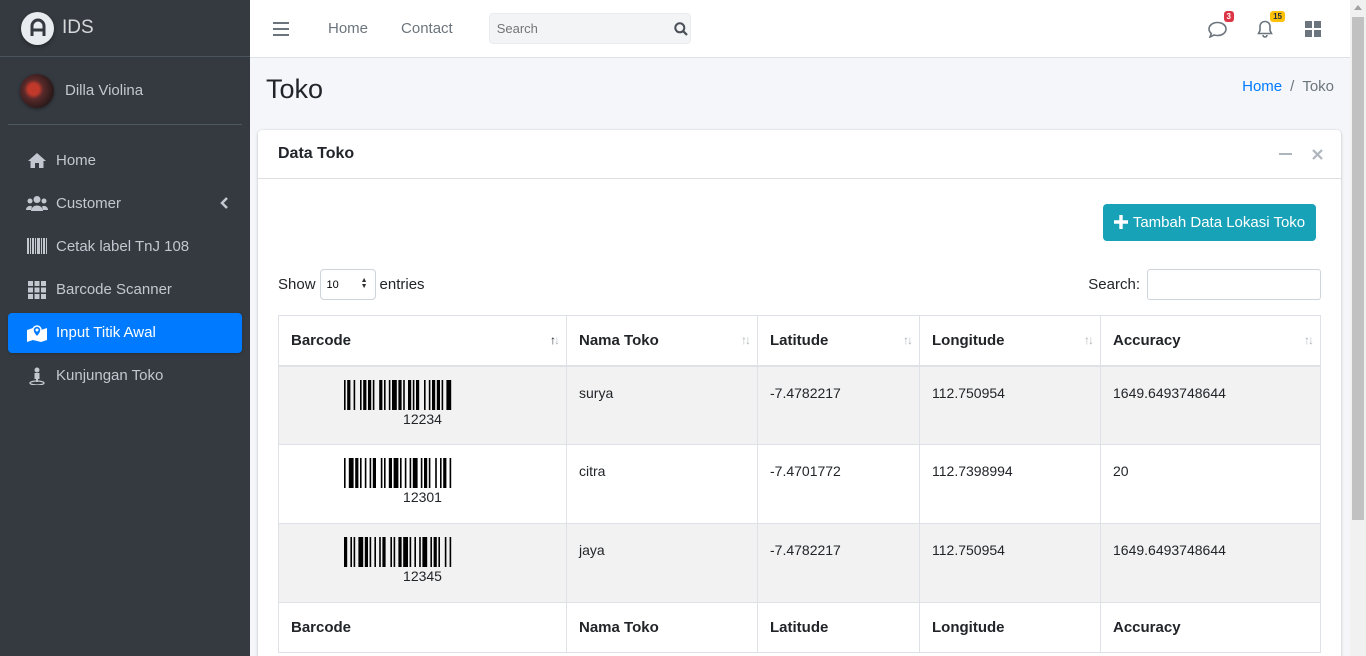 The image size is (1366, 656). I want to click on brand-name: IDS, so click(78, 27).